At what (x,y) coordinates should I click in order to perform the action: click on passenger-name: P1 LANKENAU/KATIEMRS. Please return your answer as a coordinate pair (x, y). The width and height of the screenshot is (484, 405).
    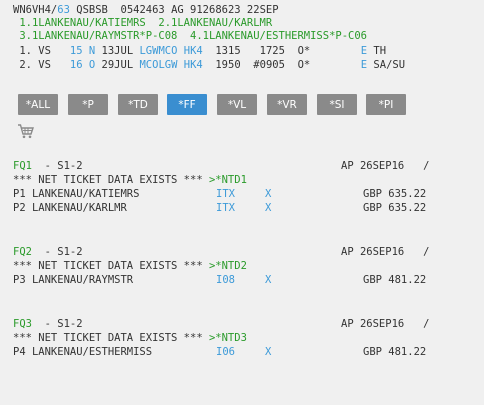
    Looking at the image, I should click on (76, 194).